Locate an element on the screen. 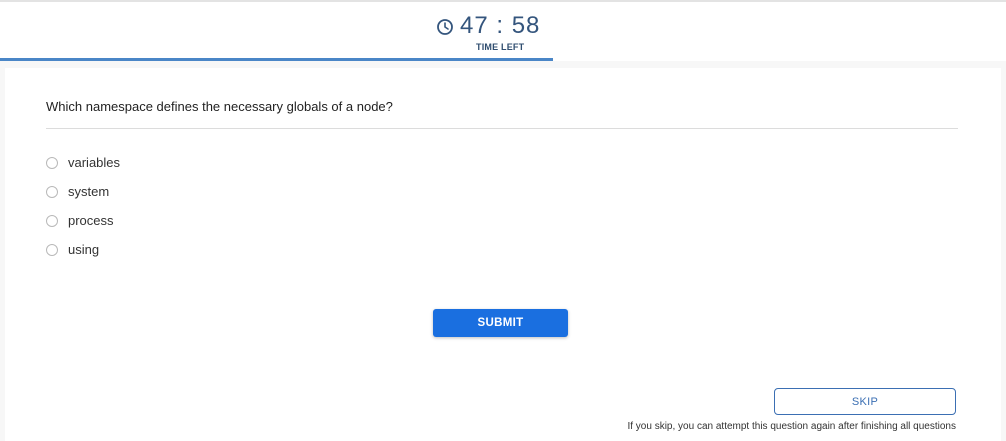 The image size is (1006, 441). option-label: using is located at coordinates (84, 249).